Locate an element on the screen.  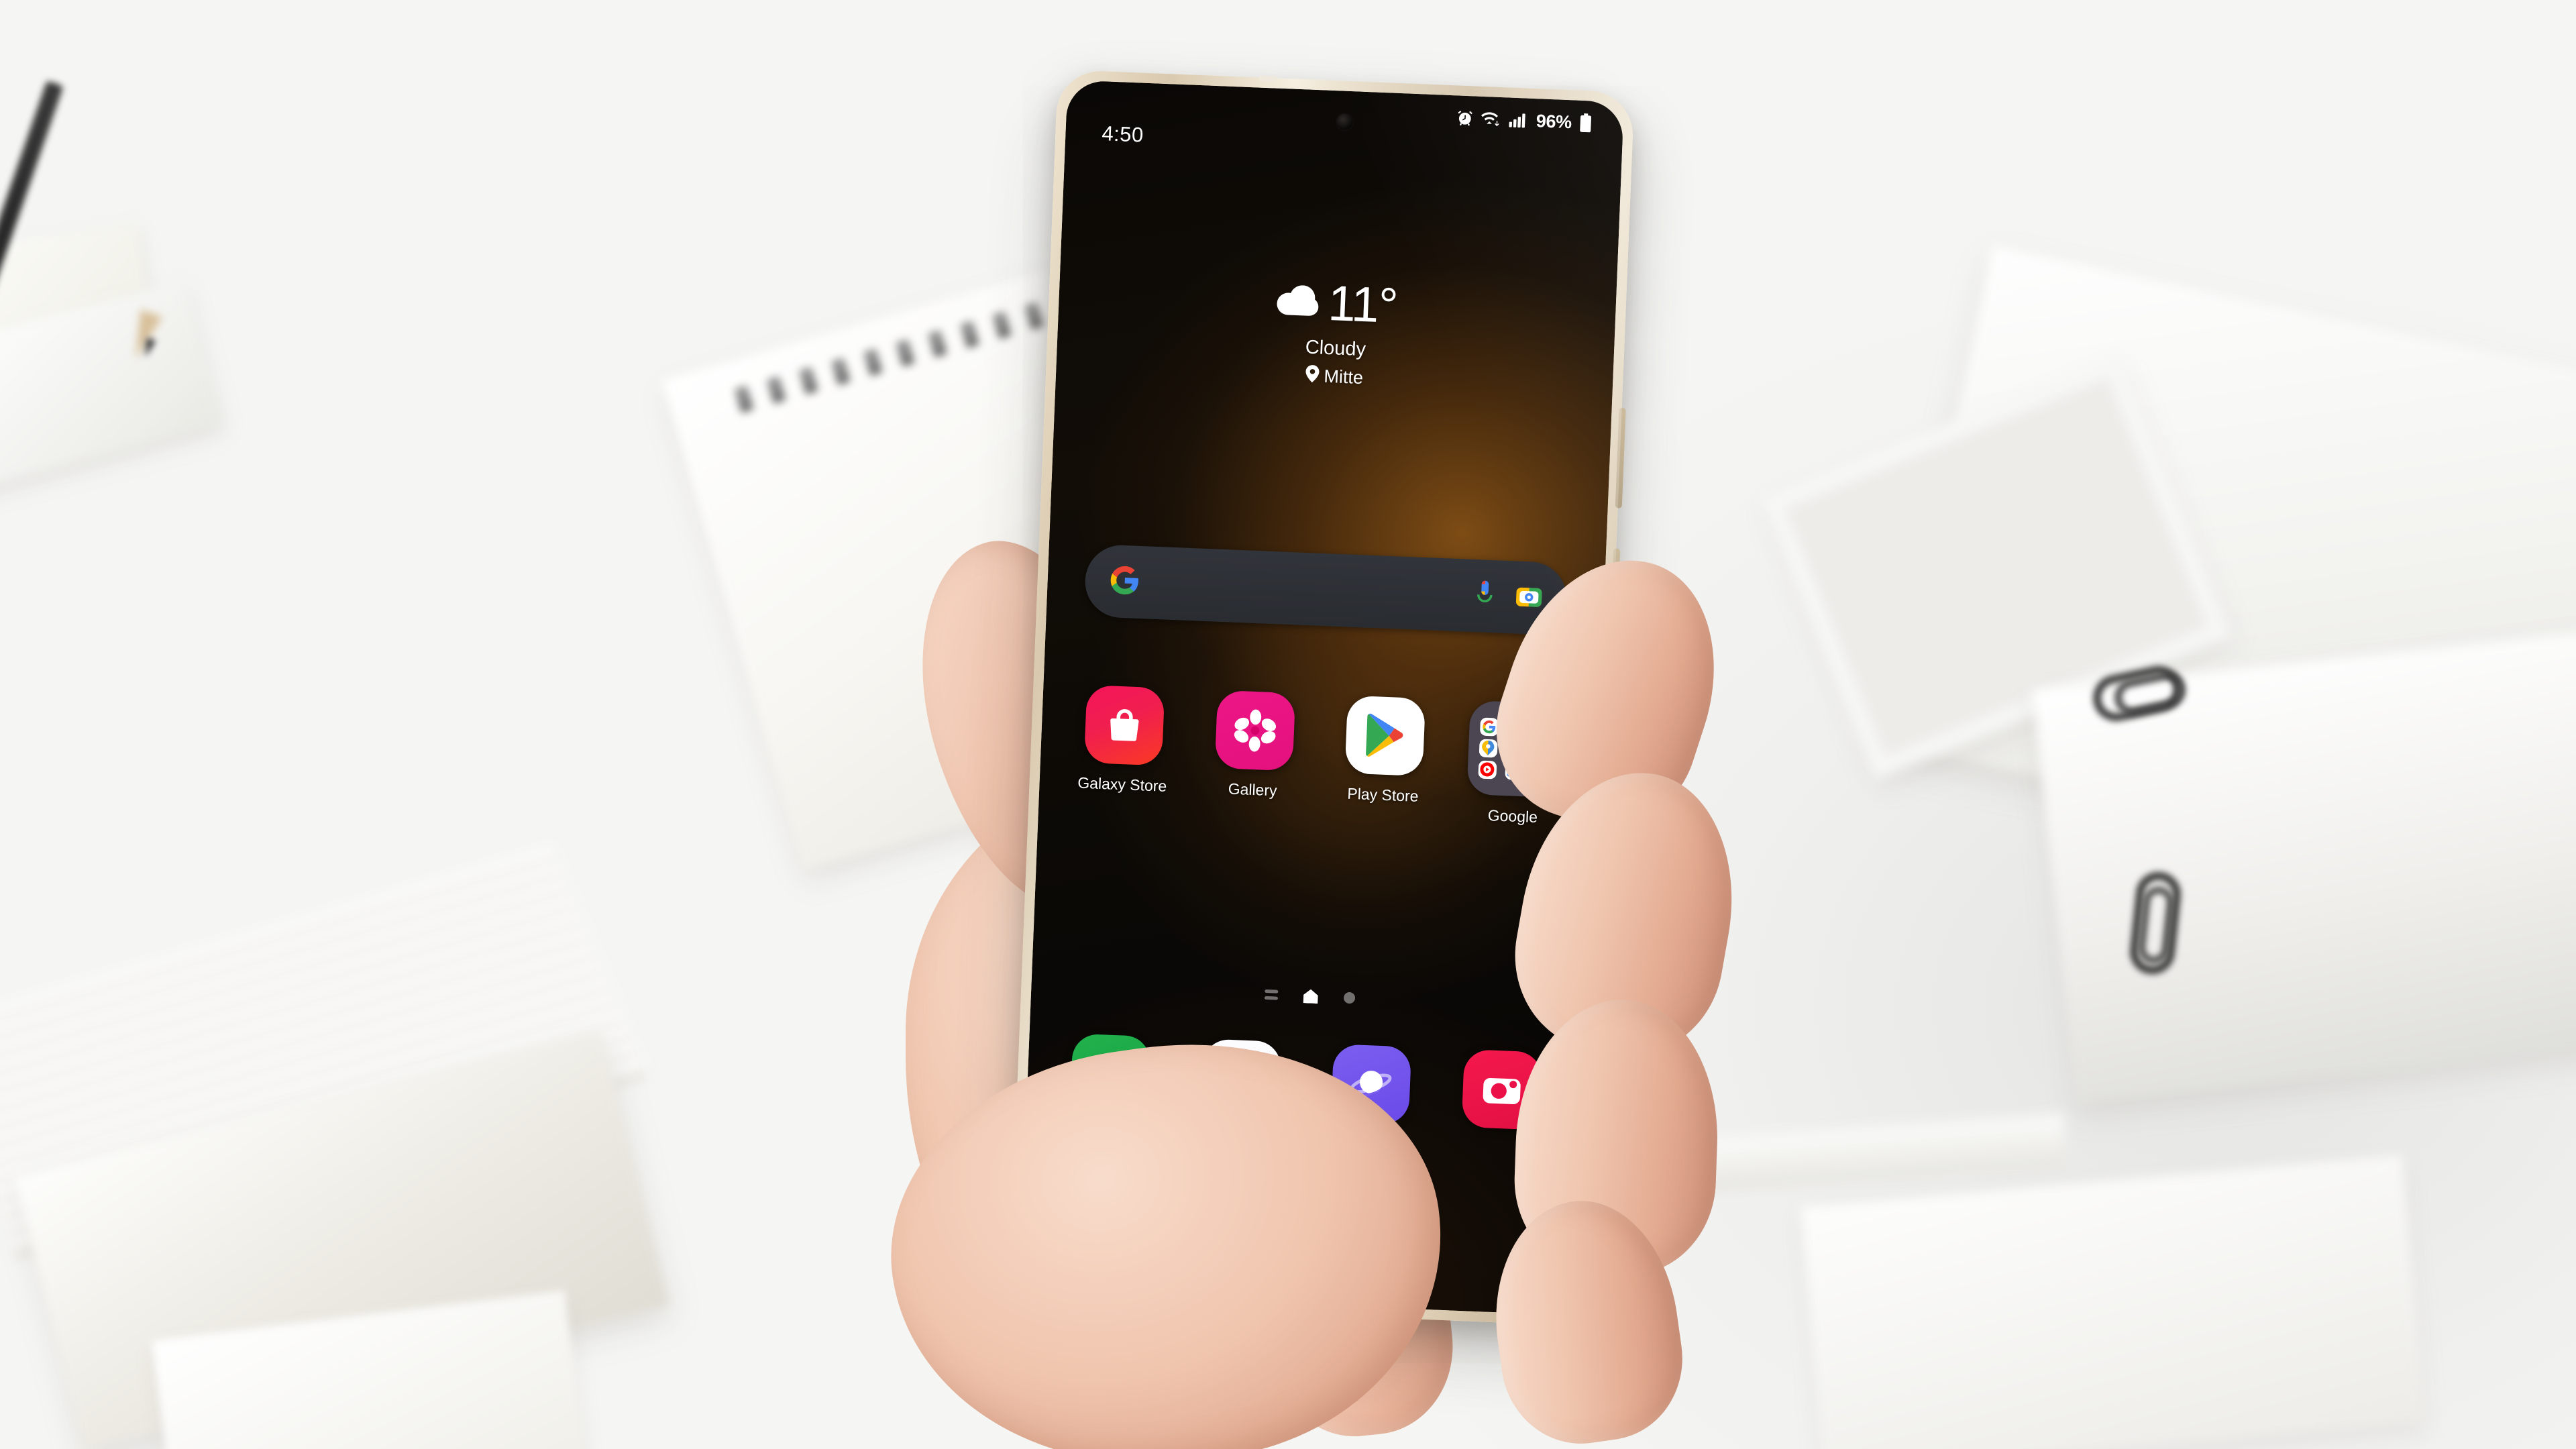
app-label: Gallery is located at coordinates (1253, 790).